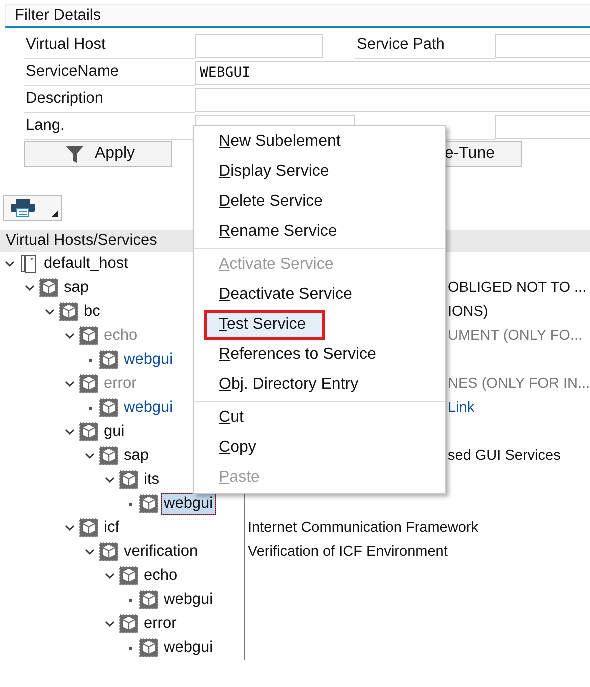  I want to click on tree-node: gui, so click(114, 432).